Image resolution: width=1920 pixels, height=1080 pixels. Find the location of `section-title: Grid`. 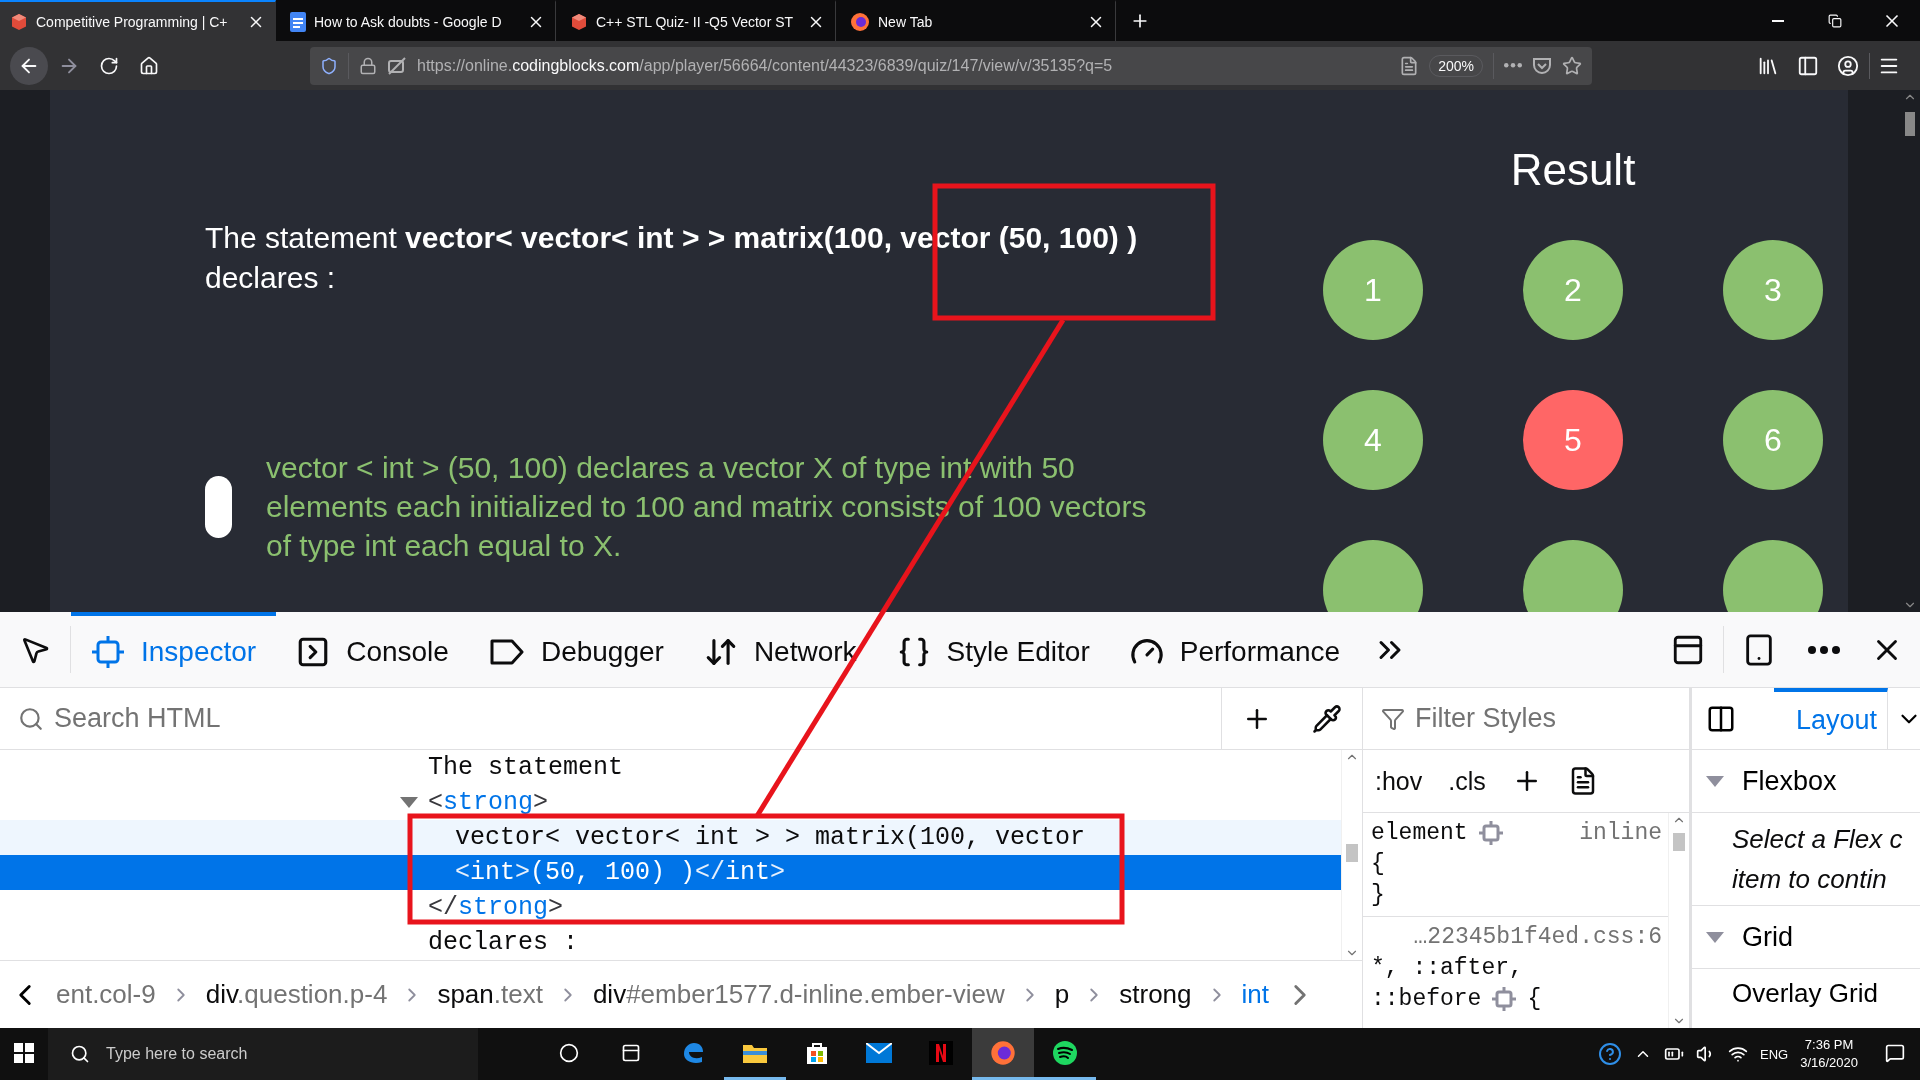

section-title: Grid is located at coordinates (1767, 937).